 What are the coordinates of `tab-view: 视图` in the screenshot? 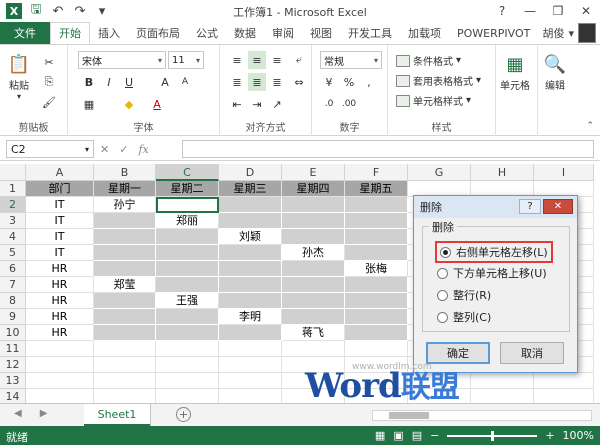 It's located at (321, 33).